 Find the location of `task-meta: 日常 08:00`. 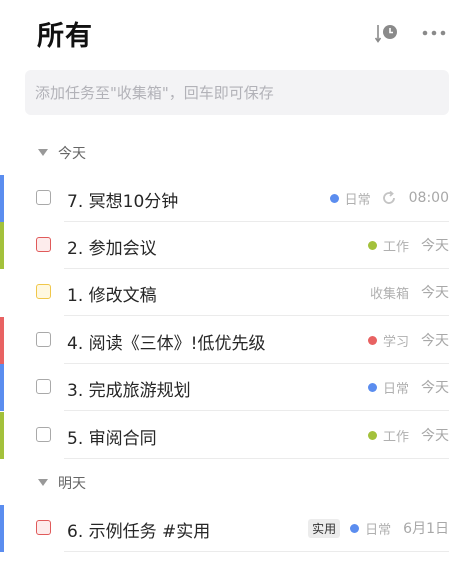

task-meta: 日常 08:00 is located at coordinates (389, 198).